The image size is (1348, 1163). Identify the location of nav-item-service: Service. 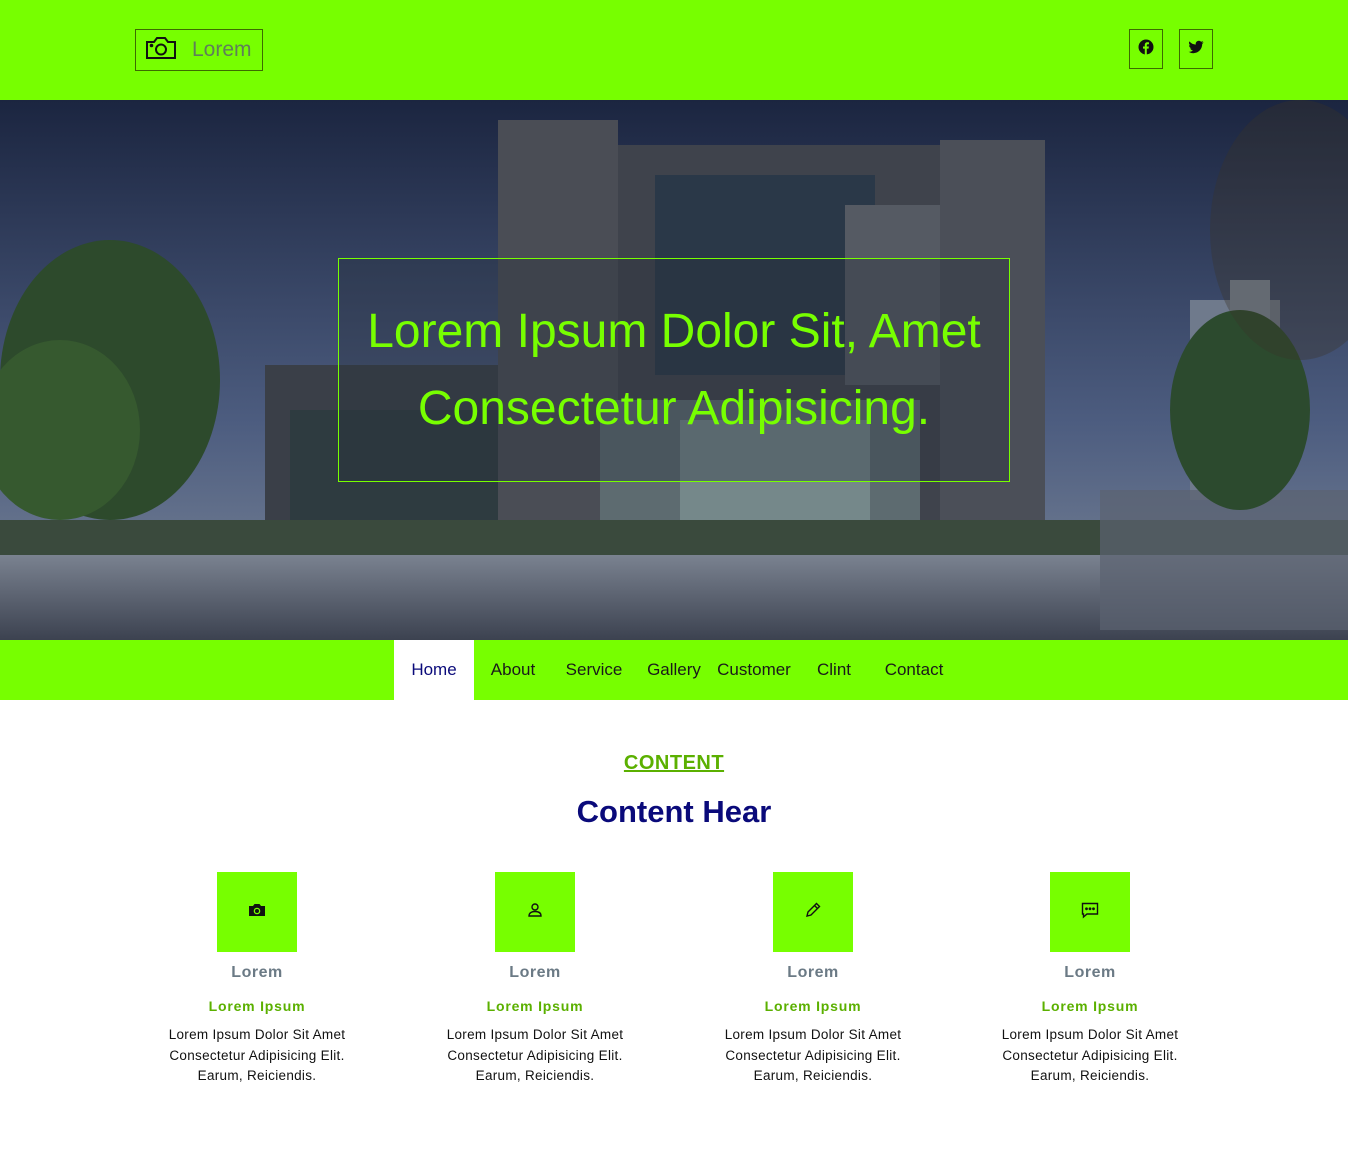
(594, 670).